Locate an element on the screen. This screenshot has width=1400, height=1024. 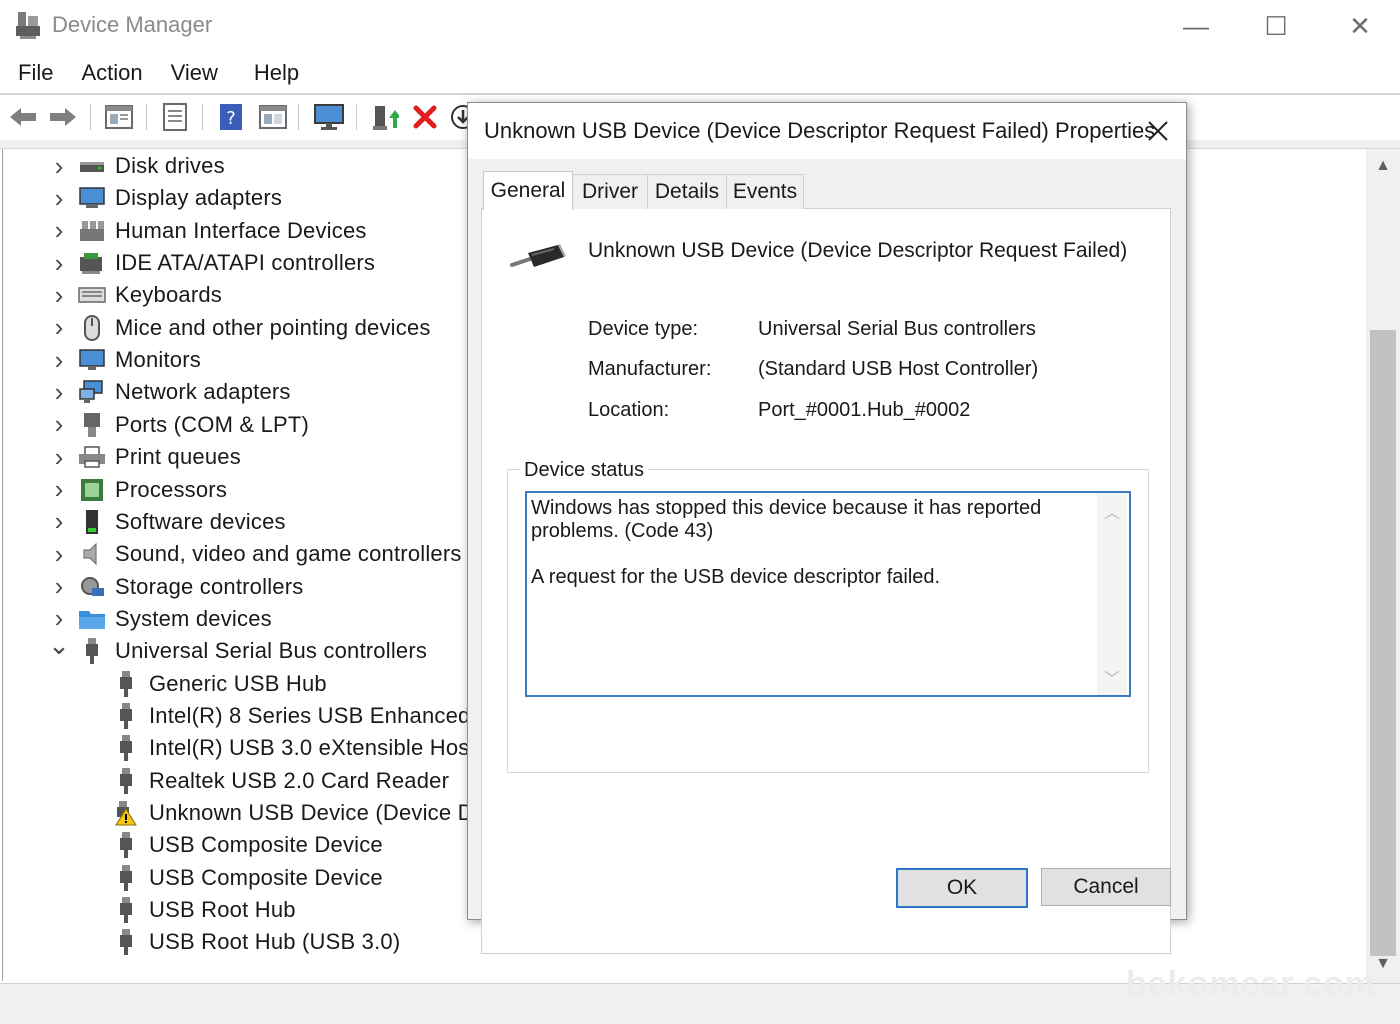
watermark: bekomcar.com is located at coordinates (1250, 984).